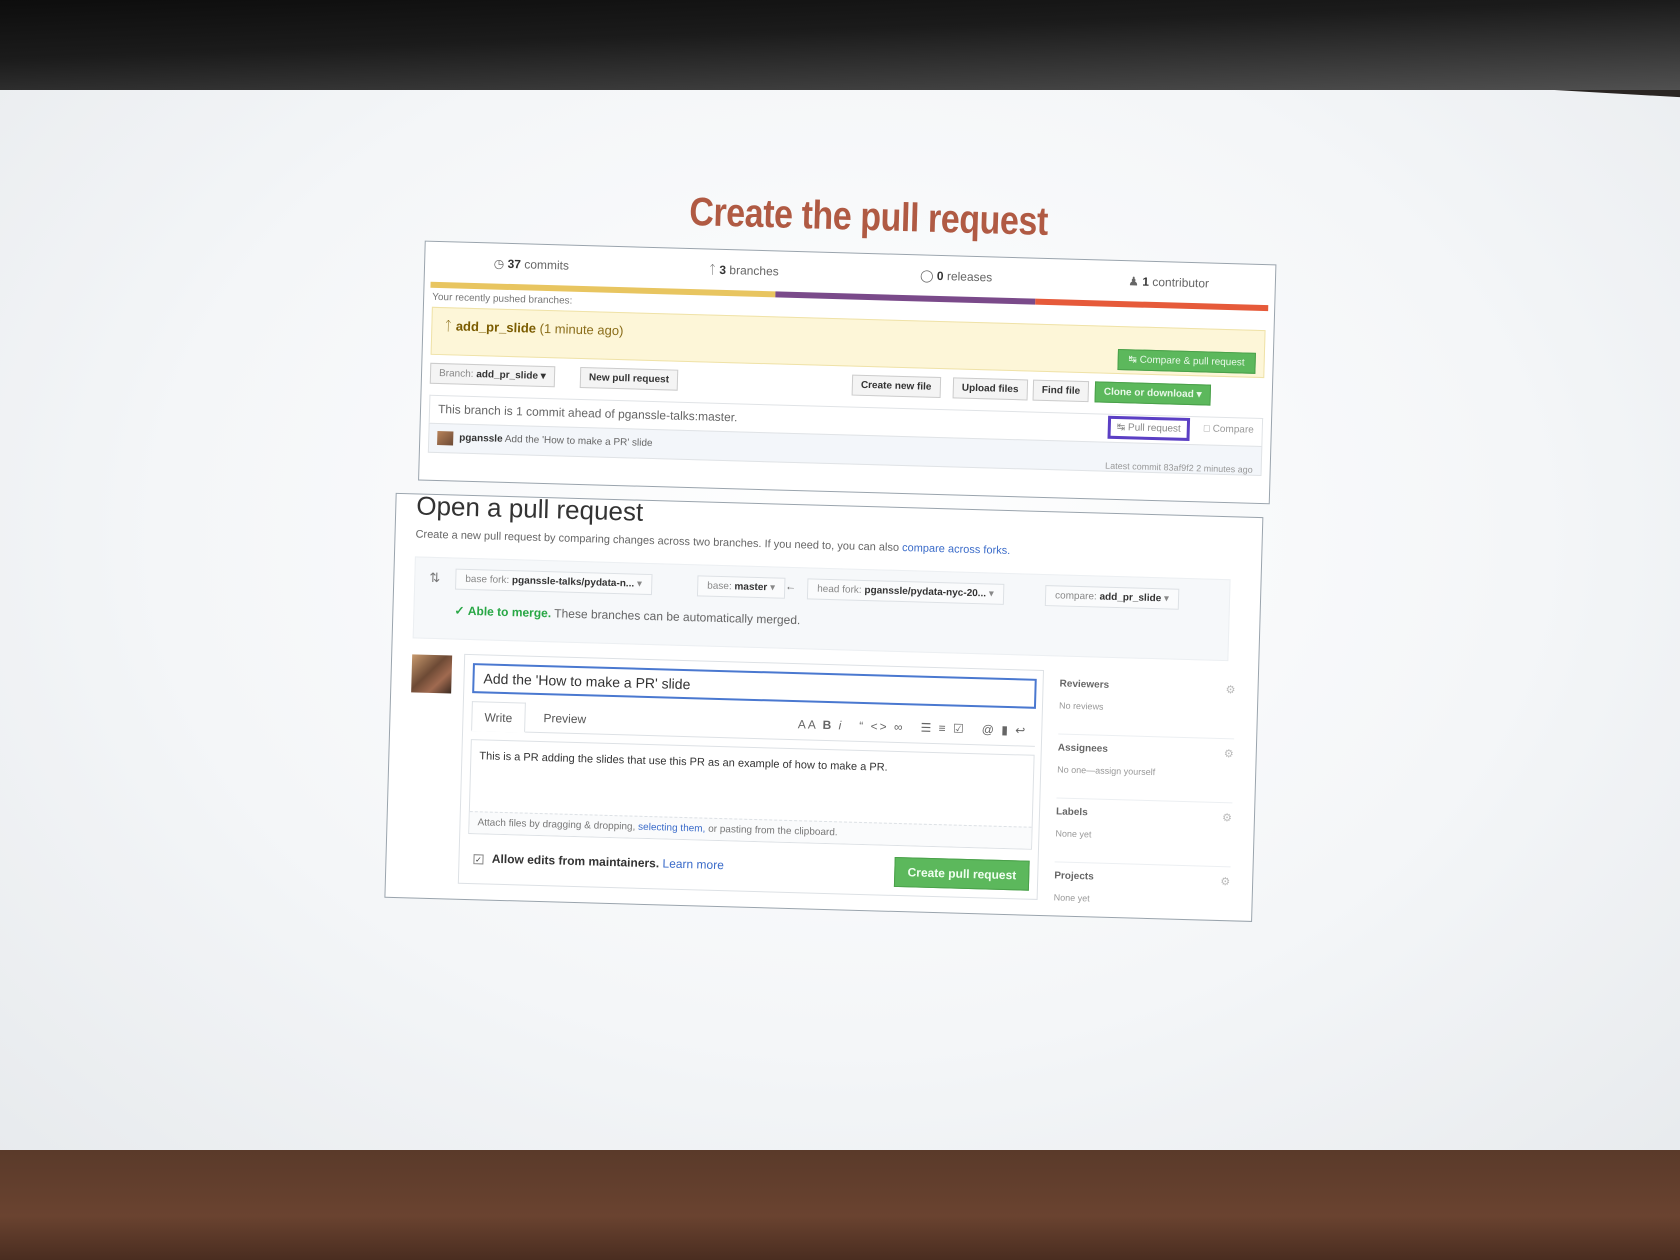 The height and width of the screenshot is (1260, 1680). What do you see at coordinates (839, 589) in the screenshot?
I see `head-fork-label: head fork:` at bounding box center [839, 589].